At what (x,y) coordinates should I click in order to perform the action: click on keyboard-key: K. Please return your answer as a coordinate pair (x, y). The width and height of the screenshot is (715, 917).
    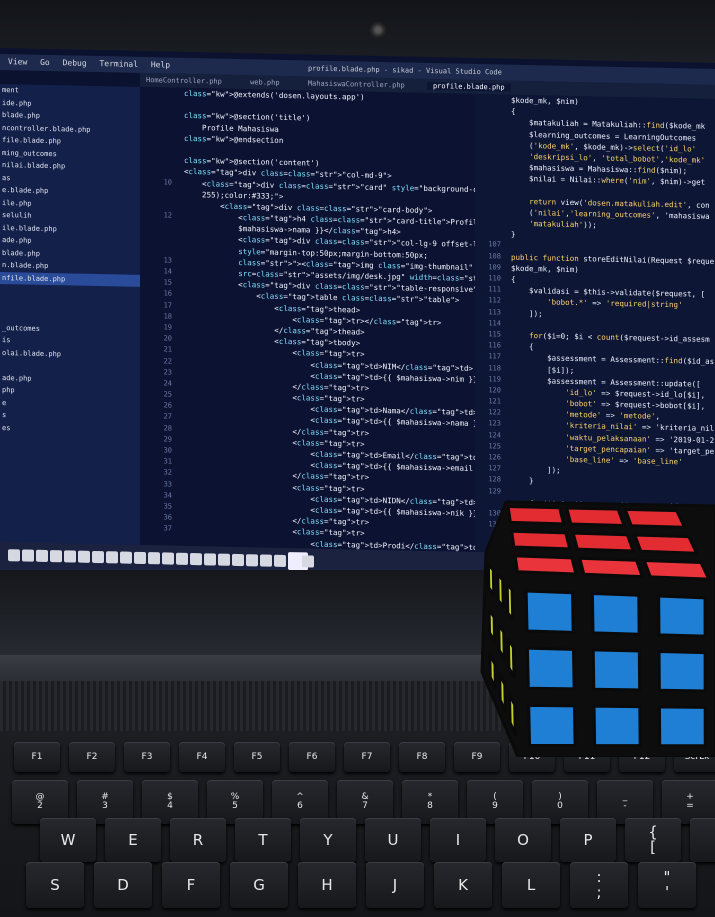
    Looking at the image, I should click on (463, 885).